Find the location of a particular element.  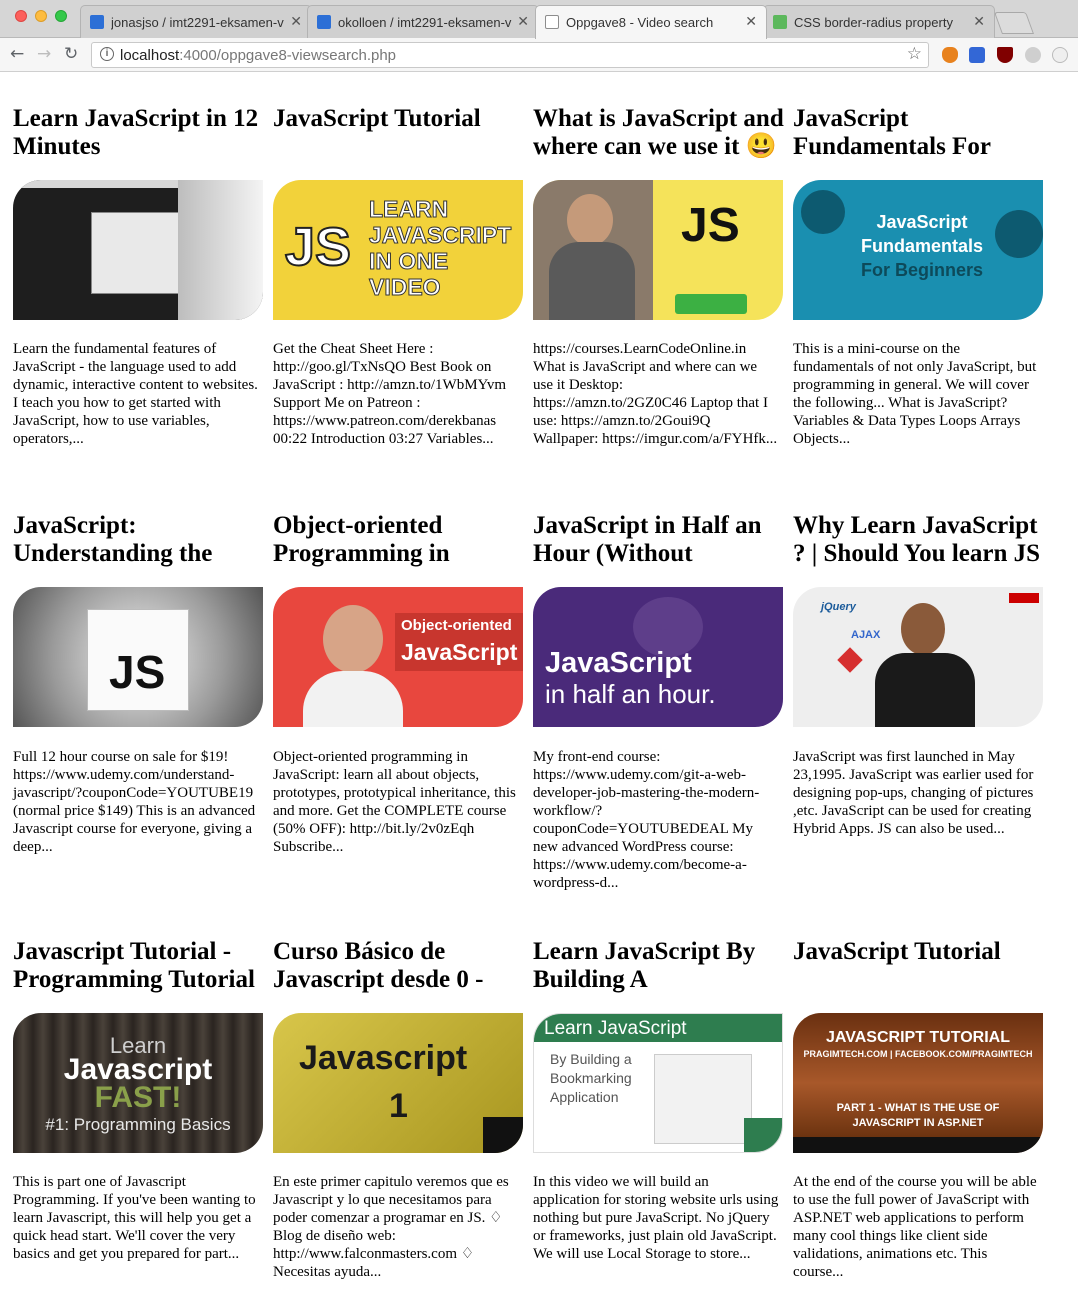

browser-tab-1: jonasjso / imt2291-eksamen-v ✕ is located at coordinates (196, 21).